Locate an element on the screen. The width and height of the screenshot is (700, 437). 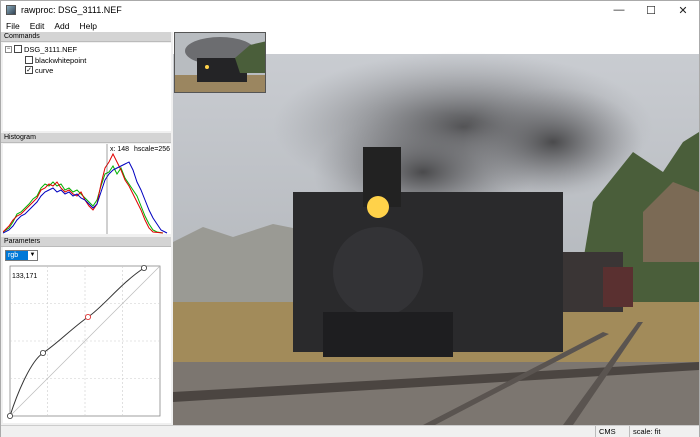
parameters-panel-title: Parameters is located at coordinates (86, 242).